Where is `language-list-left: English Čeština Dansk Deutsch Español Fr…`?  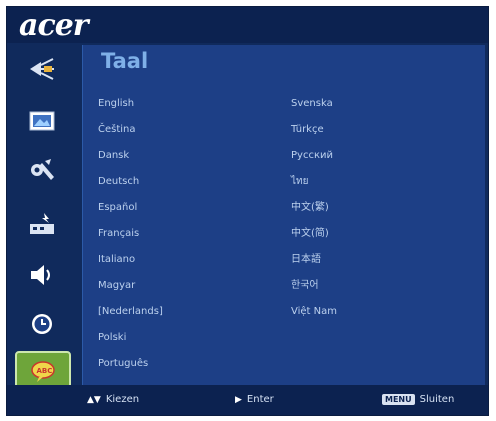 language-list-left: English Čeština Dansk Deutsch Español Fr… is located at coordinates (130, 234).